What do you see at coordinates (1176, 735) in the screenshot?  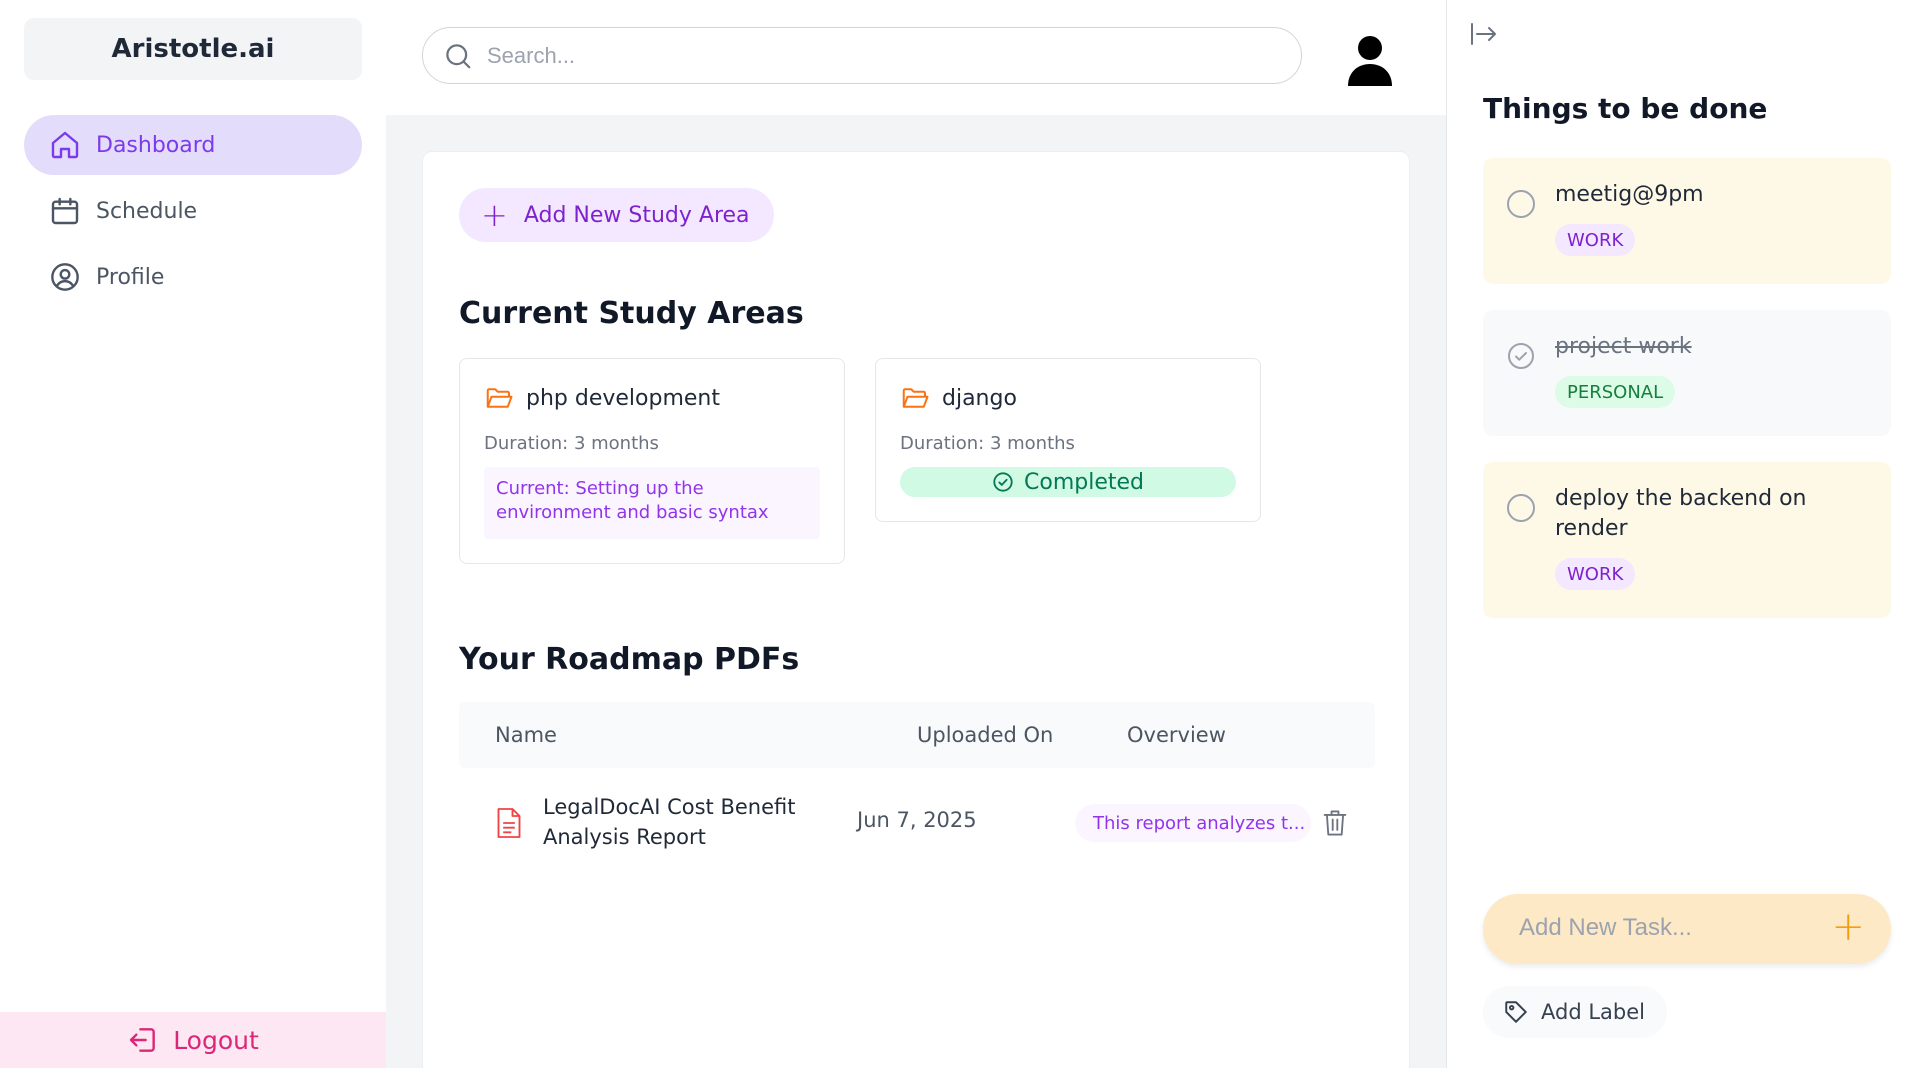 I see `column-header-overview: Overview` at bounding box center [1176, 735].